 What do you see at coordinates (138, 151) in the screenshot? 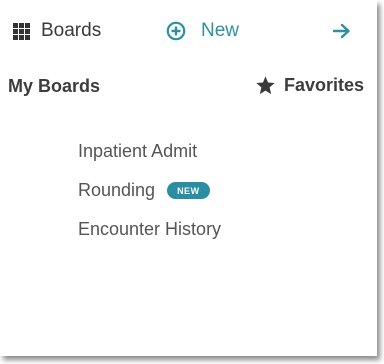
I see `board-label: Inpatient Admit` at bounding box center [138, 151].